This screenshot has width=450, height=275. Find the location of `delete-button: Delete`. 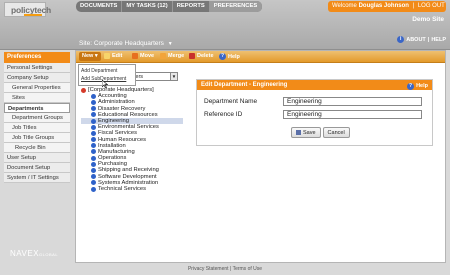

delete-button: Delete is located at coordinates (201, 56).